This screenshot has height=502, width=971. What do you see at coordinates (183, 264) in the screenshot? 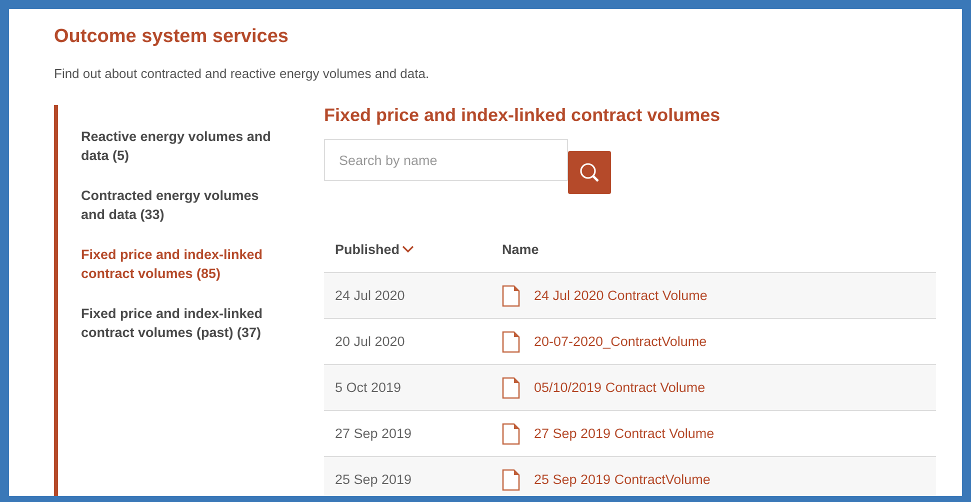
I see `sidebar-item: Fixed price and index-linked contract volumes (85)` at bounding box center [183, 264].